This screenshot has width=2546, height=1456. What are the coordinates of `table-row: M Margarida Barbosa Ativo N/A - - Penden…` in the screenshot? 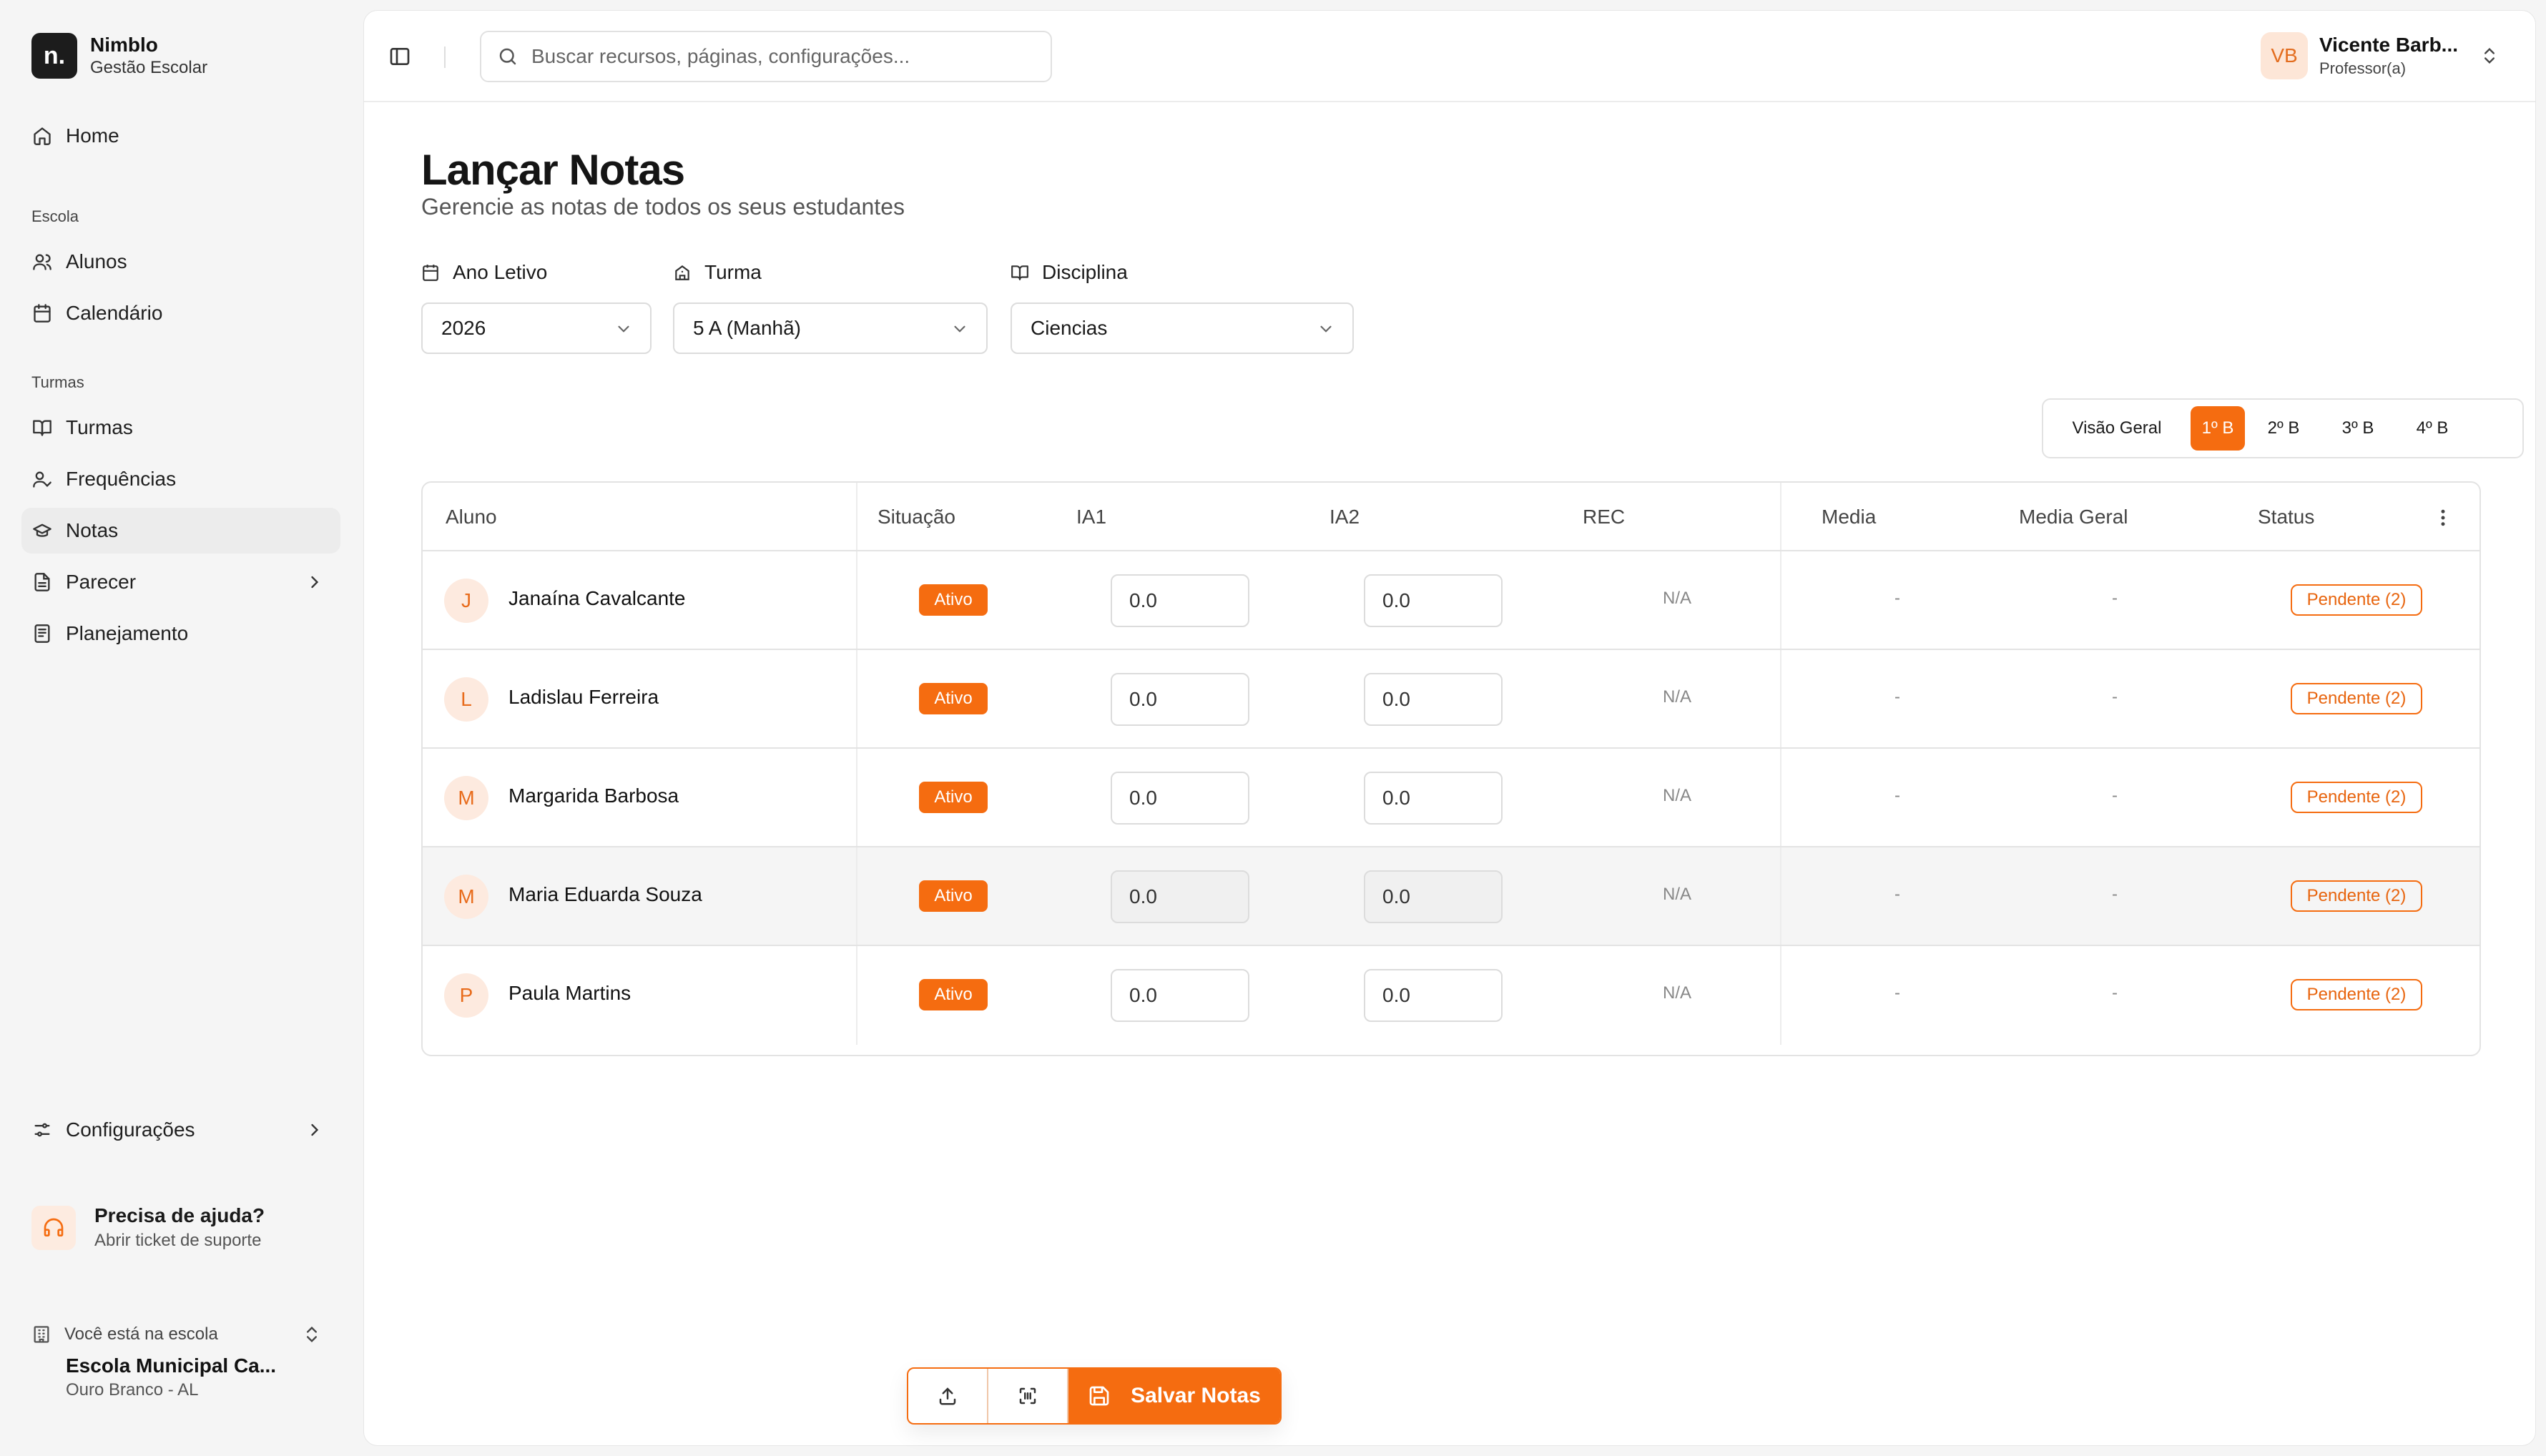 It's located at (1451, 798).